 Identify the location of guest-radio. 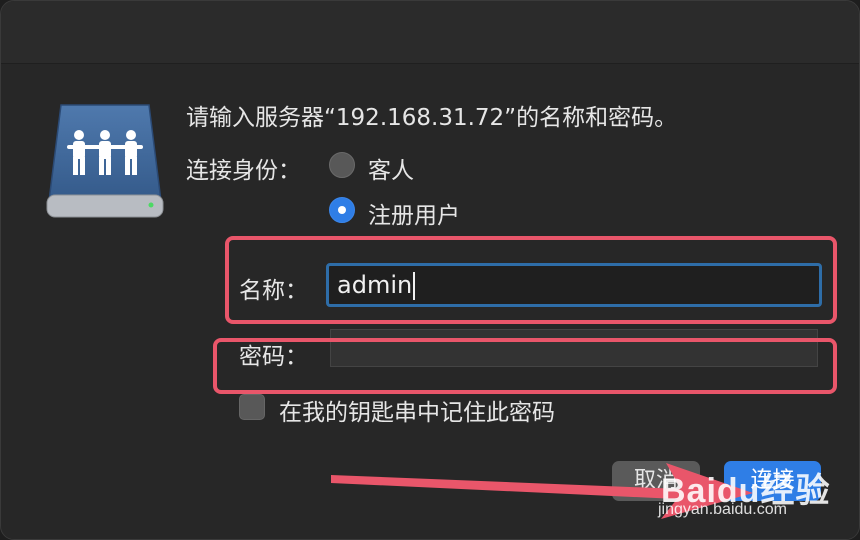
(342, 165).